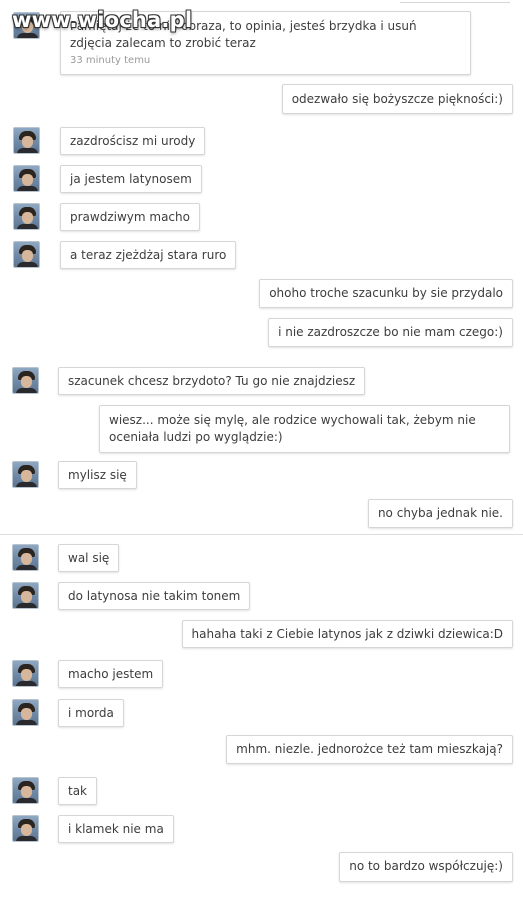 The width and height of the screenshot is (523, 900). Describe the element at coordinates (102, 20) in the screenshot. I see `watermark-logo: www.wiocha.pl` at that location.